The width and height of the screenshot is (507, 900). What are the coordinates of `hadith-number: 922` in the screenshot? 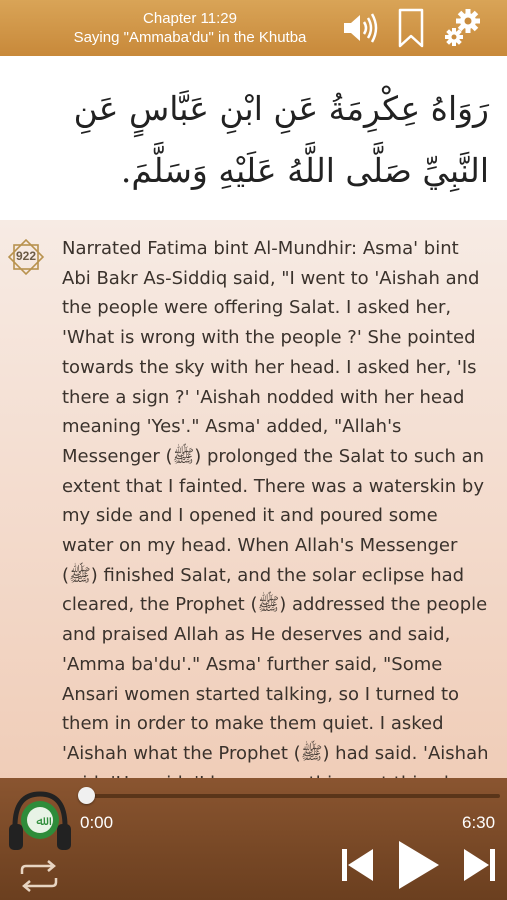 It's located at (26, 256).